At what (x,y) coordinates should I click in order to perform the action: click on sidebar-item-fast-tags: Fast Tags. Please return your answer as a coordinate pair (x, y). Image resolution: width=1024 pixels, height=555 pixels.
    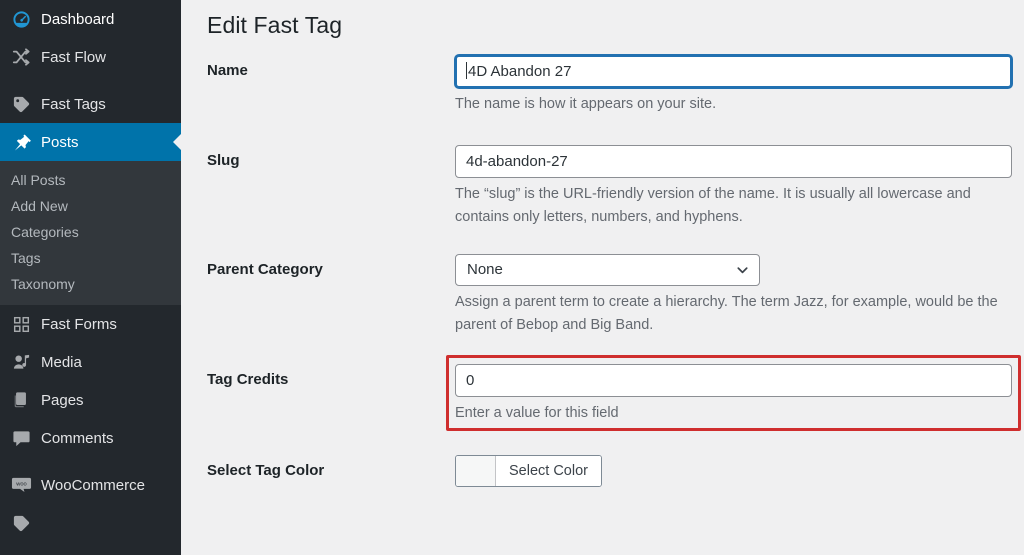
    Looking at the image, I should click on (90, 104).